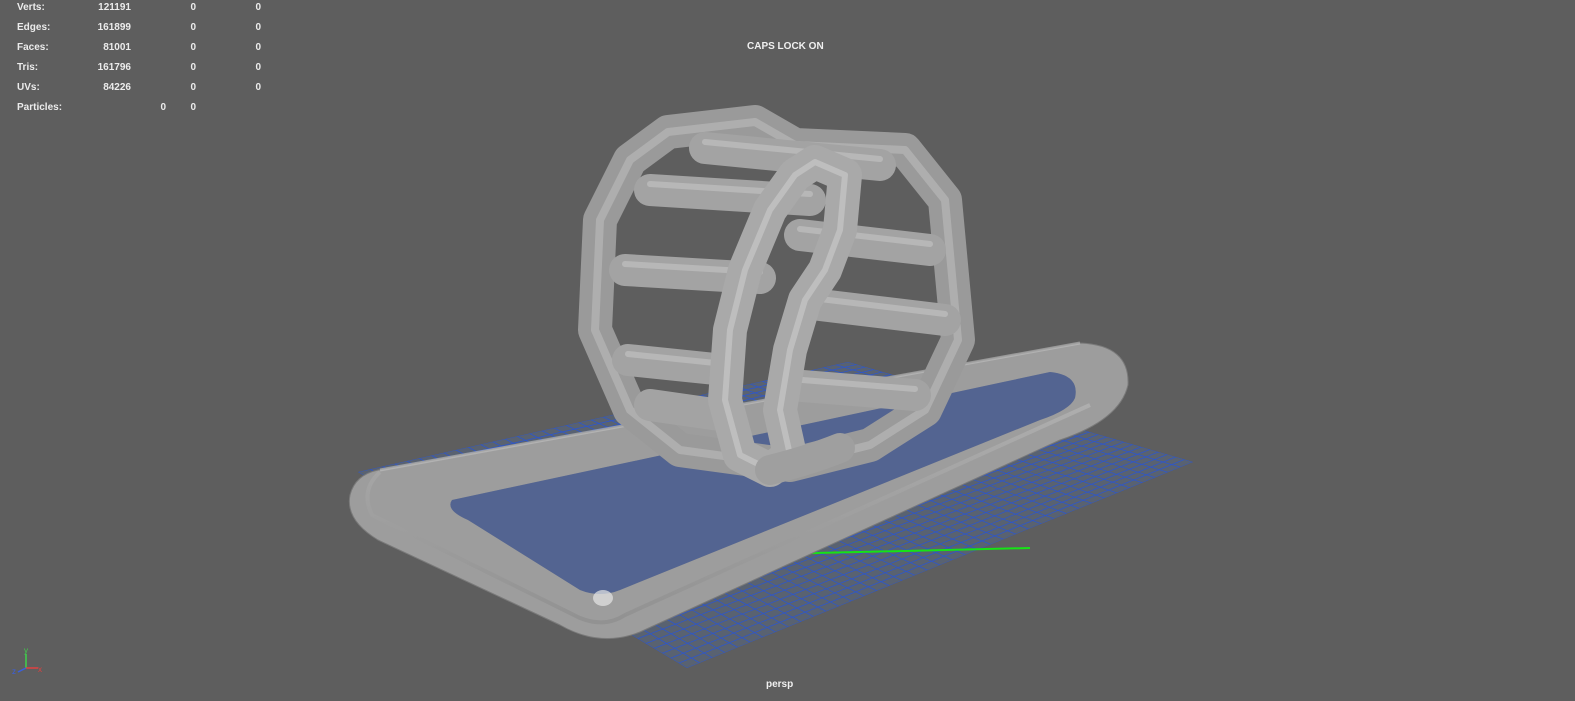 This screenshot has height=701, width=1575. I want to click on camera-name-label: persp, so click(780, 684).